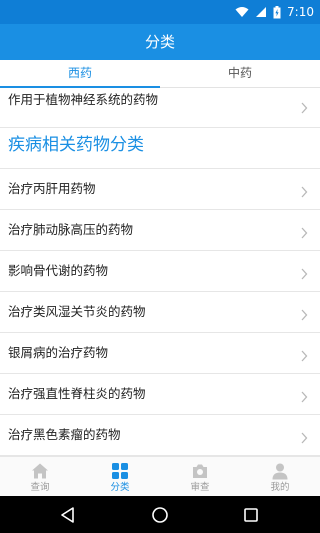 This screenshot has height=533, width=320. What do you see at coordinates (120, 487) in the screenshot?
I see `nav-label: 分类` at bounding box center [120, 487].